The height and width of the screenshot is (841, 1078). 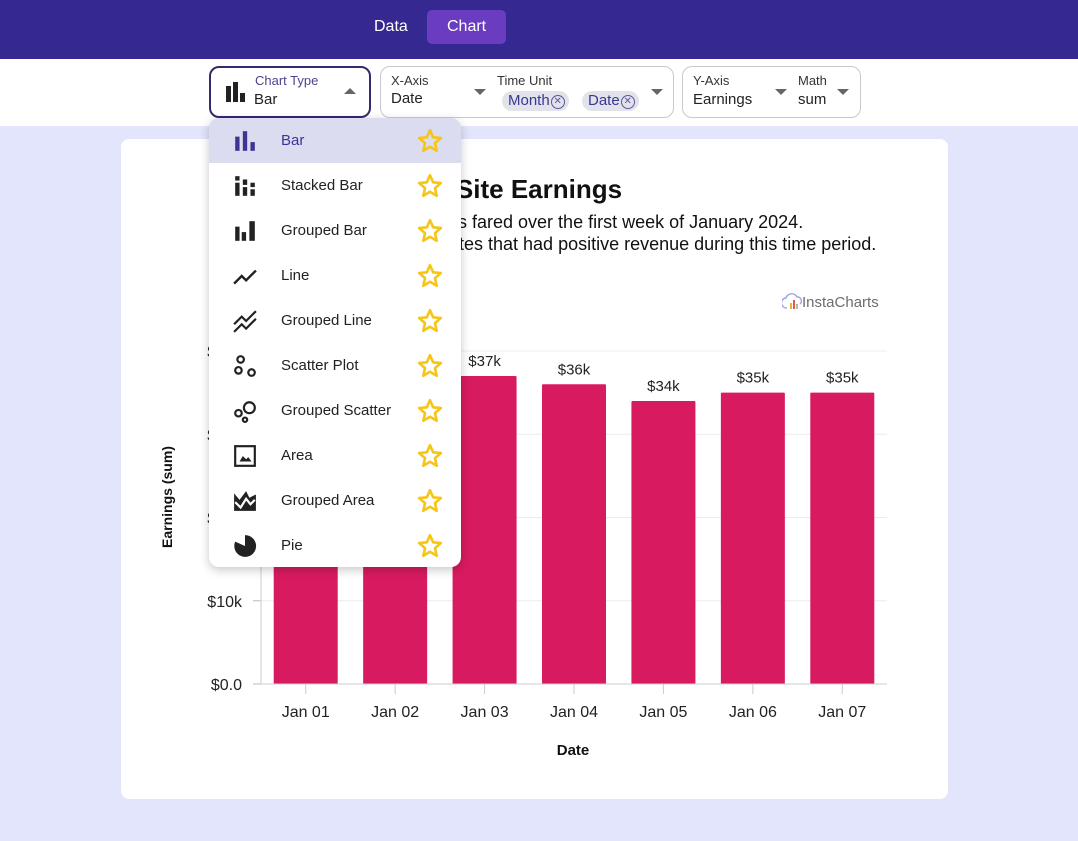 What do you see at coordinates (292, 545) in the screenshot?
I see `option-label: Pie` at bounding box center [292, 545].